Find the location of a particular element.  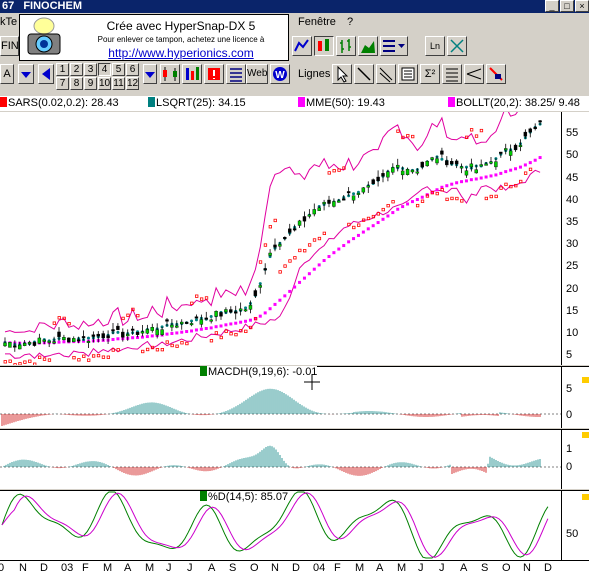

eraser-tool-icon is located at coordinates (496, 74).